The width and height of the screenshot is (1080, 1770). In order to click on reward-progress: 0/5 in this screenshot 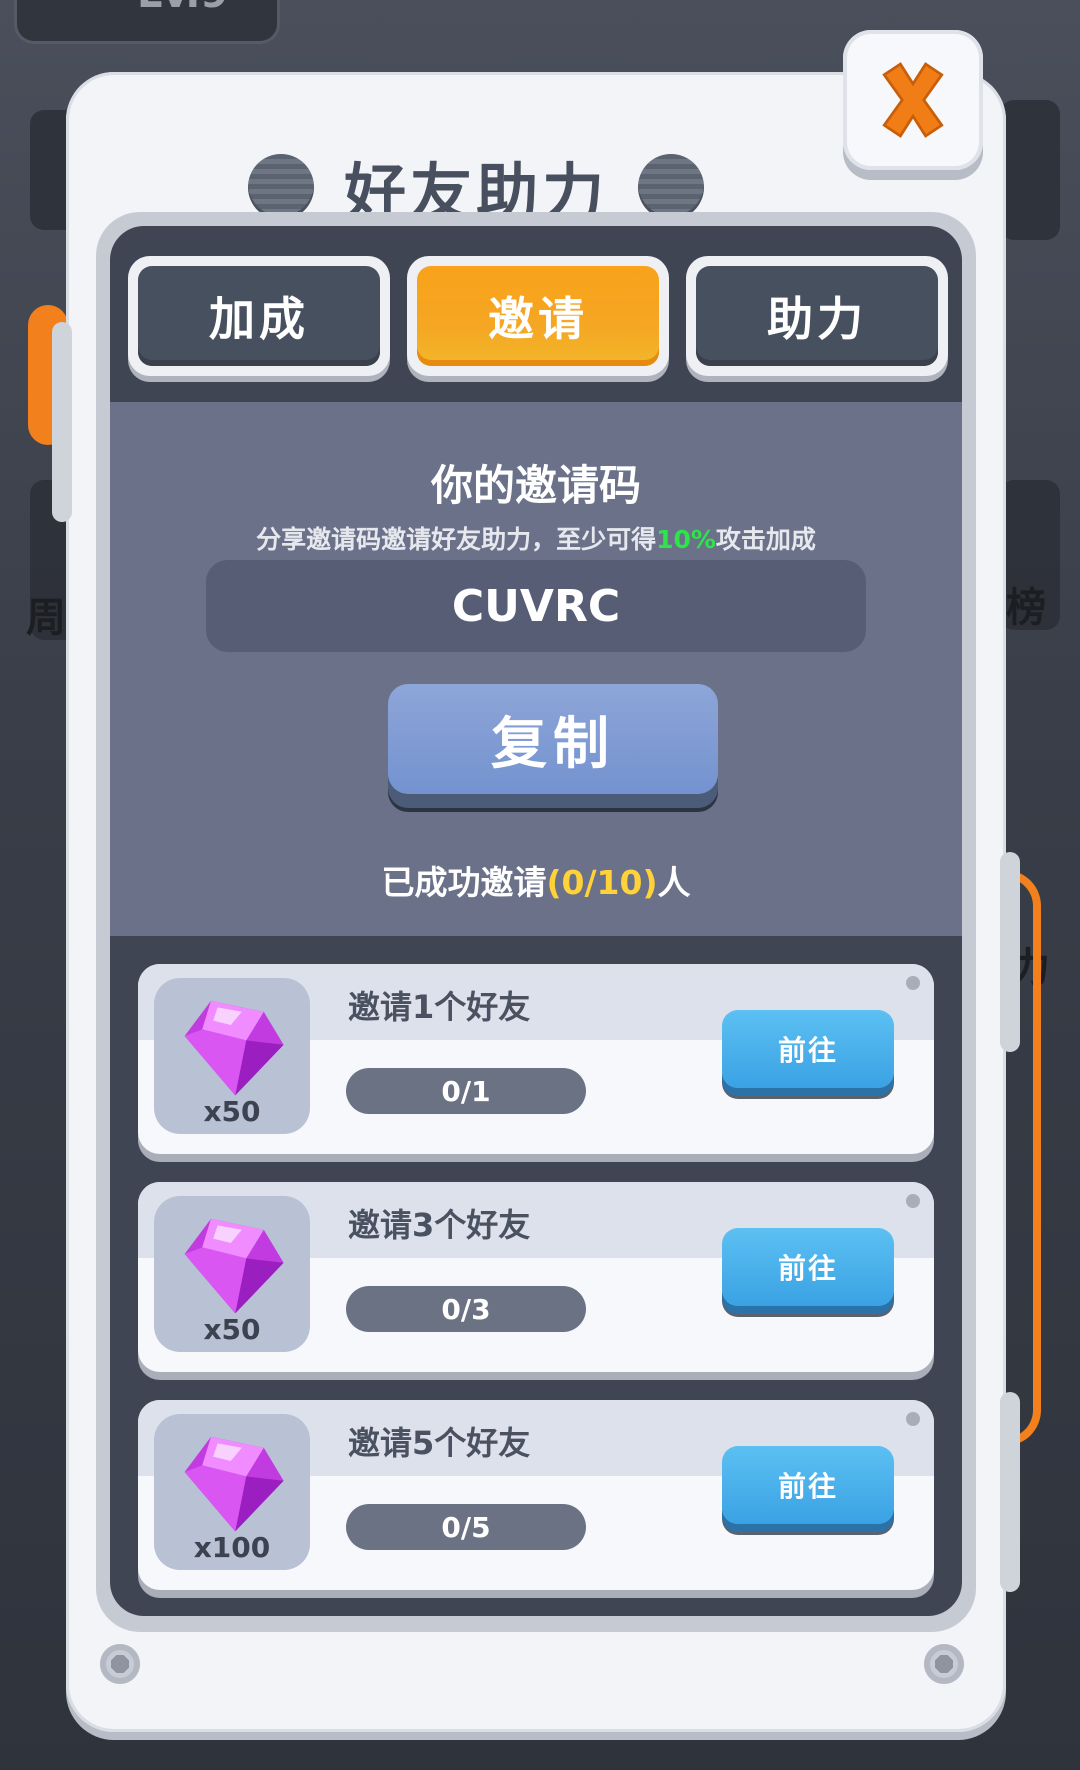, I will do `click(466, 1527)`.